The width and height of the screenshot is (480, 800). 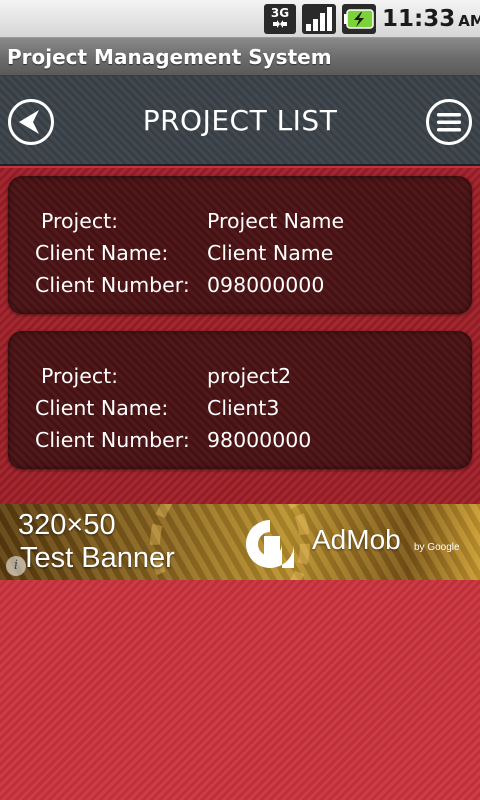 I want to click on project-value: project2, so click(x=249, y=376).